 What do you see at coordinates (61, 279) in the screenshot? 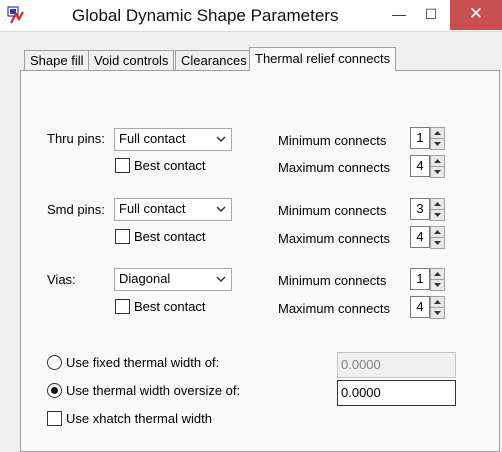
I see `vias-label: Vias:` at bounding box center [61, 279].